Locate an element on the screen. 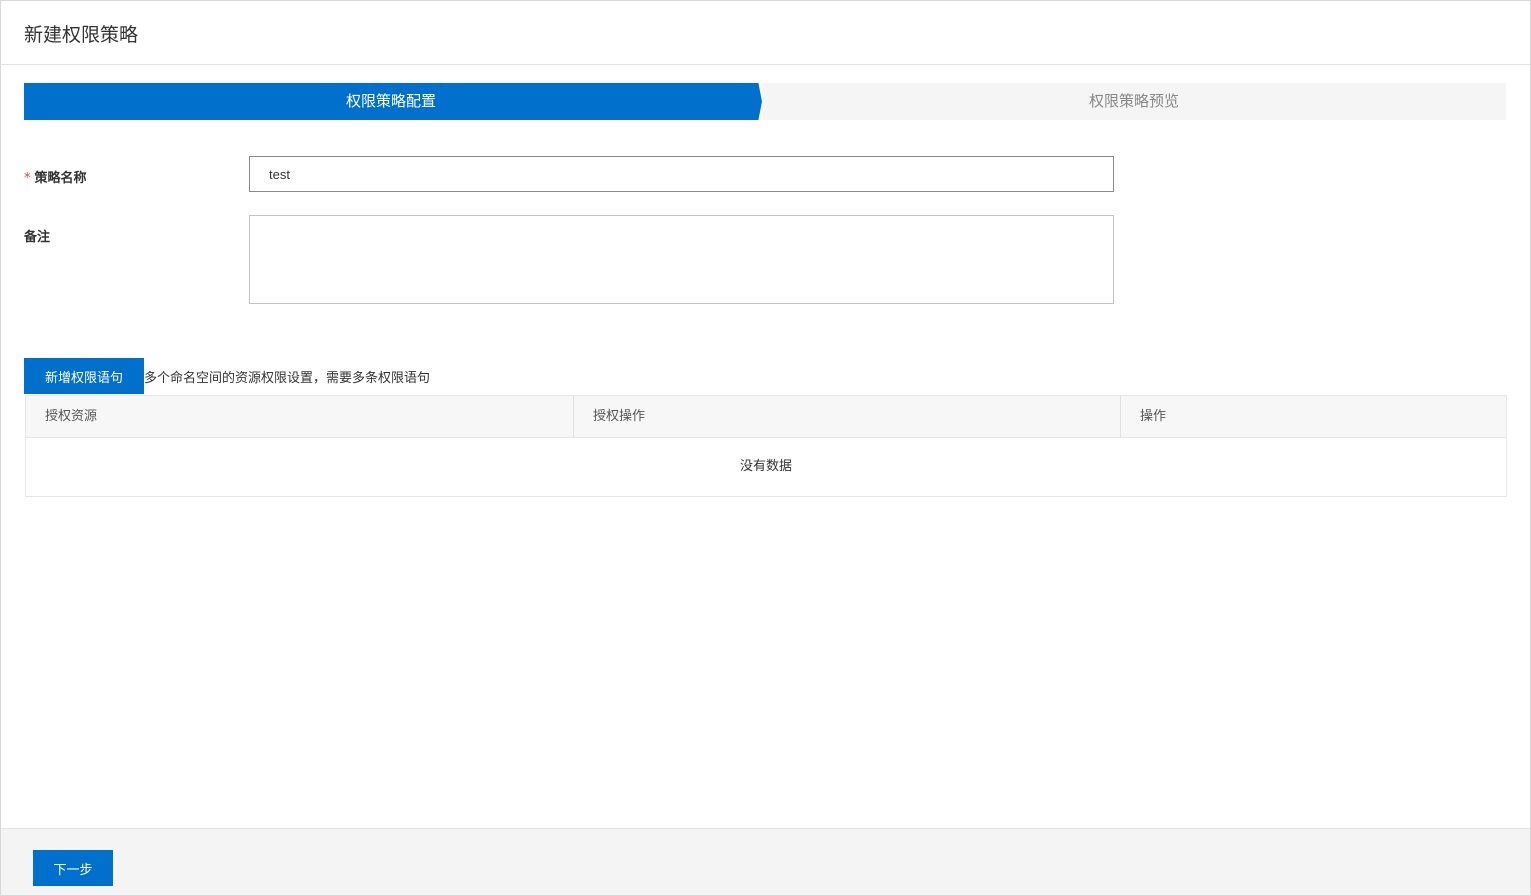  statements-table: 授权资源 授权操作 操作 没有数据 is located at coordinates (766, 446).